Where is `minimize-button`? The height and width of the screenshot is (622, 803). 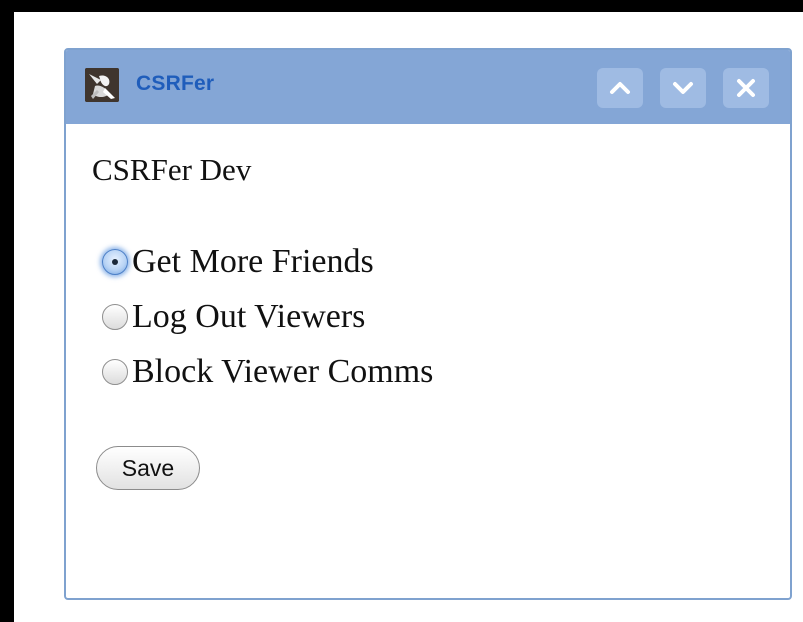
minimize-button is located at coordinates (620, 88).